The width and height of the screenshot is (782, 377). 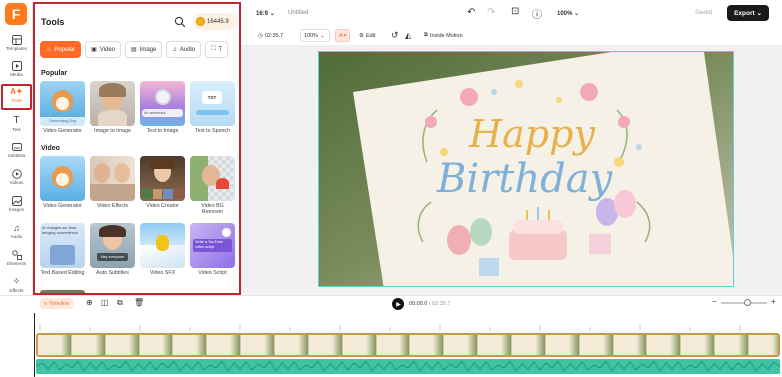 I want to click on document-title: Untitled, so click(x=298, y=13).